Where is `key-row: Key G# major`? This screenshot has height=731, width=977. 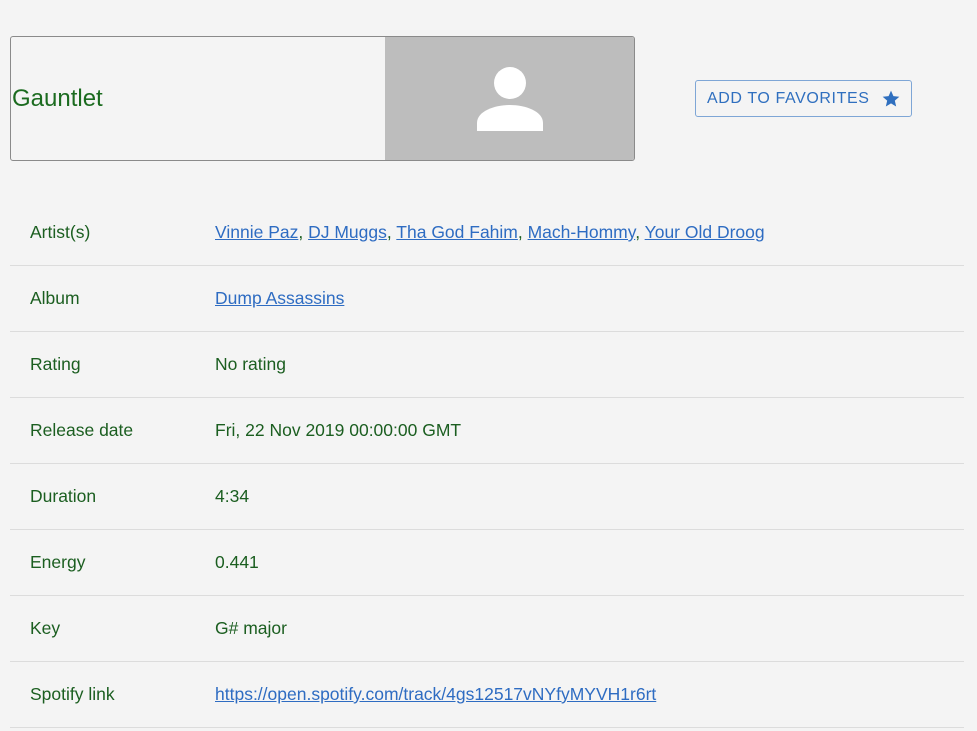 key-row: Key G# major is located at coordinates (487, 629).